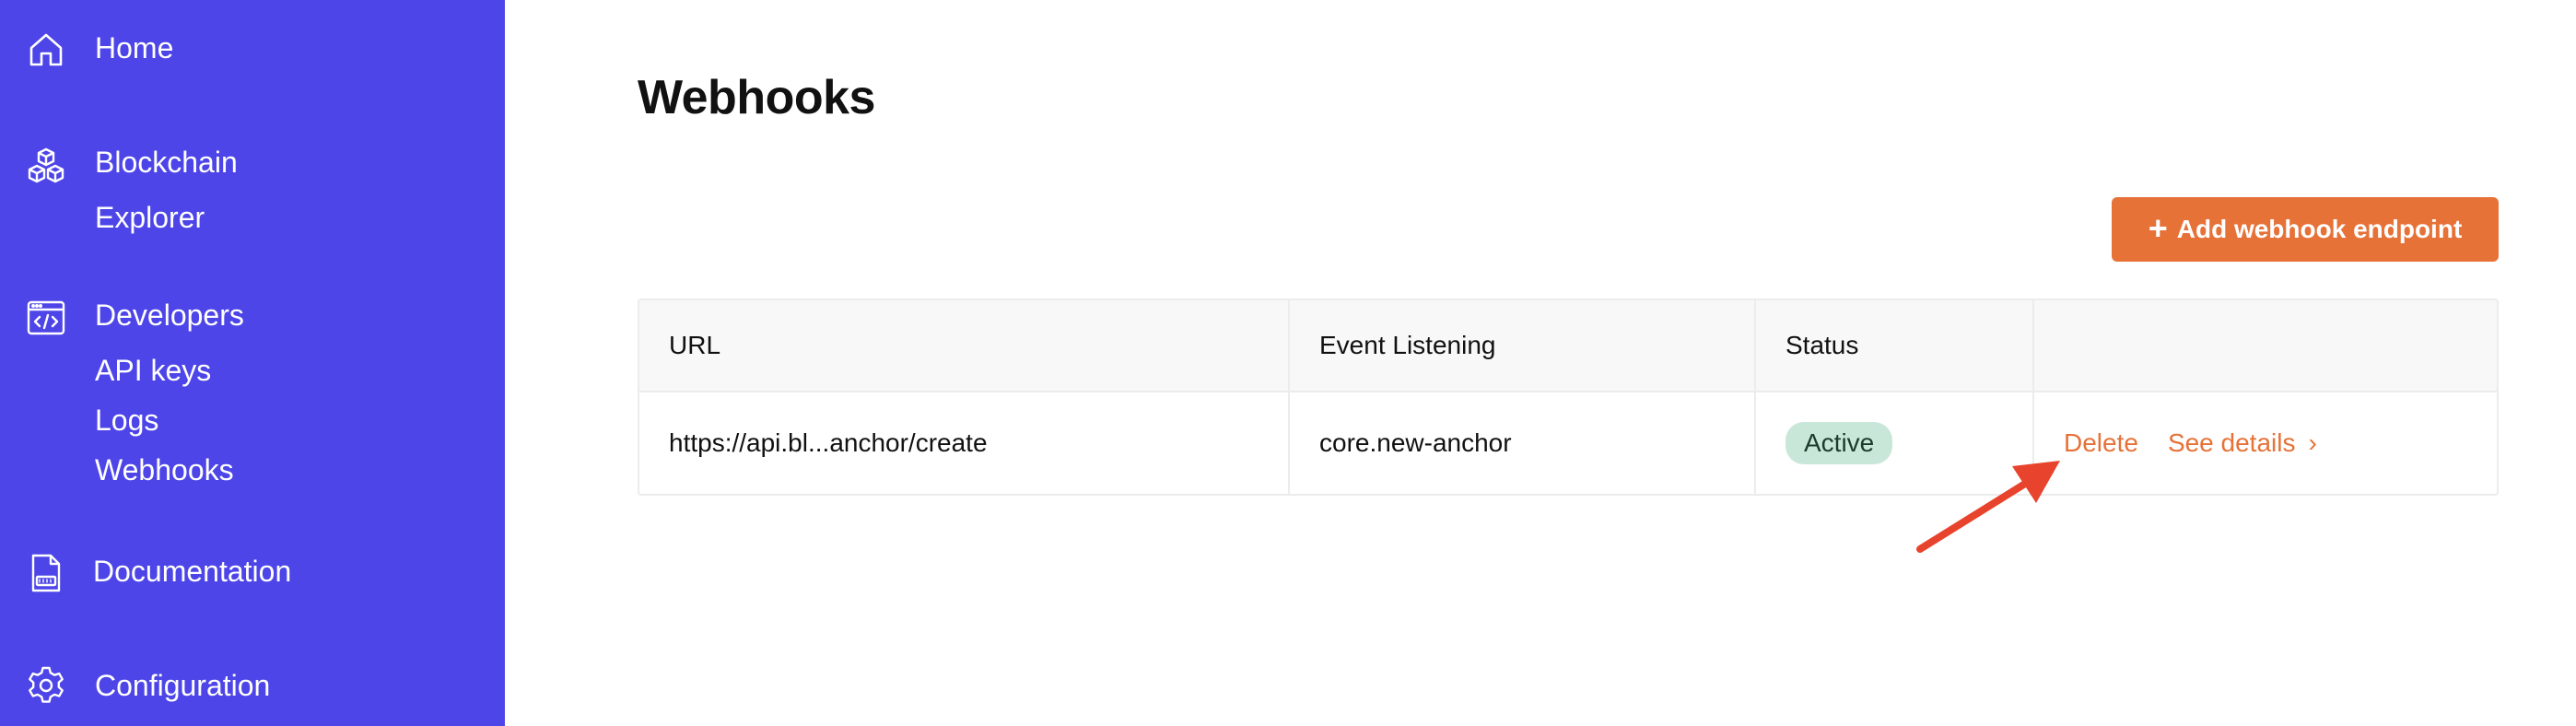 Image resolution: width=2576 pixels, height=726 pixels. What do you see at coordinates (2231, 443) in the screenshot?
I see `see-details-label: See details` at bounding box center [2231, 443].